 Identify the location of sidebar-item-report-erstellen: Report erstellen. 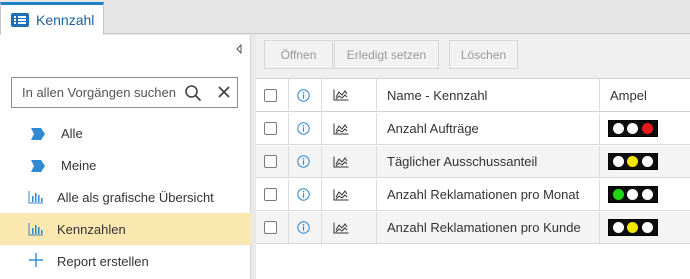
(125, 261).